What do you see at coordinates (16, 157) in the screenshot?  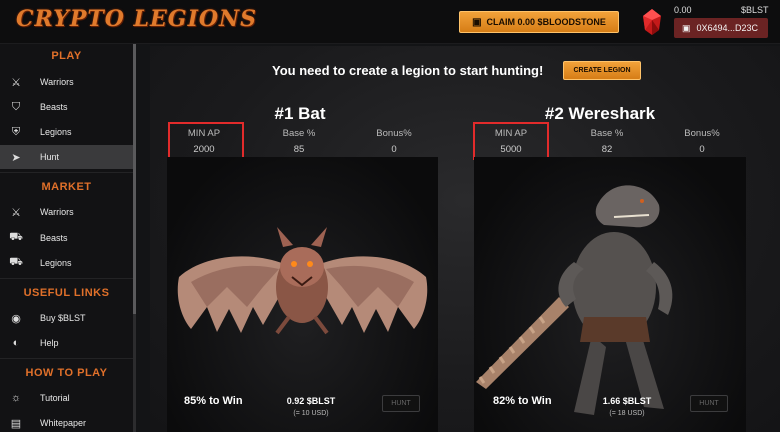 I see `hunt-icon: ➤` at bounding box center [16, 157].